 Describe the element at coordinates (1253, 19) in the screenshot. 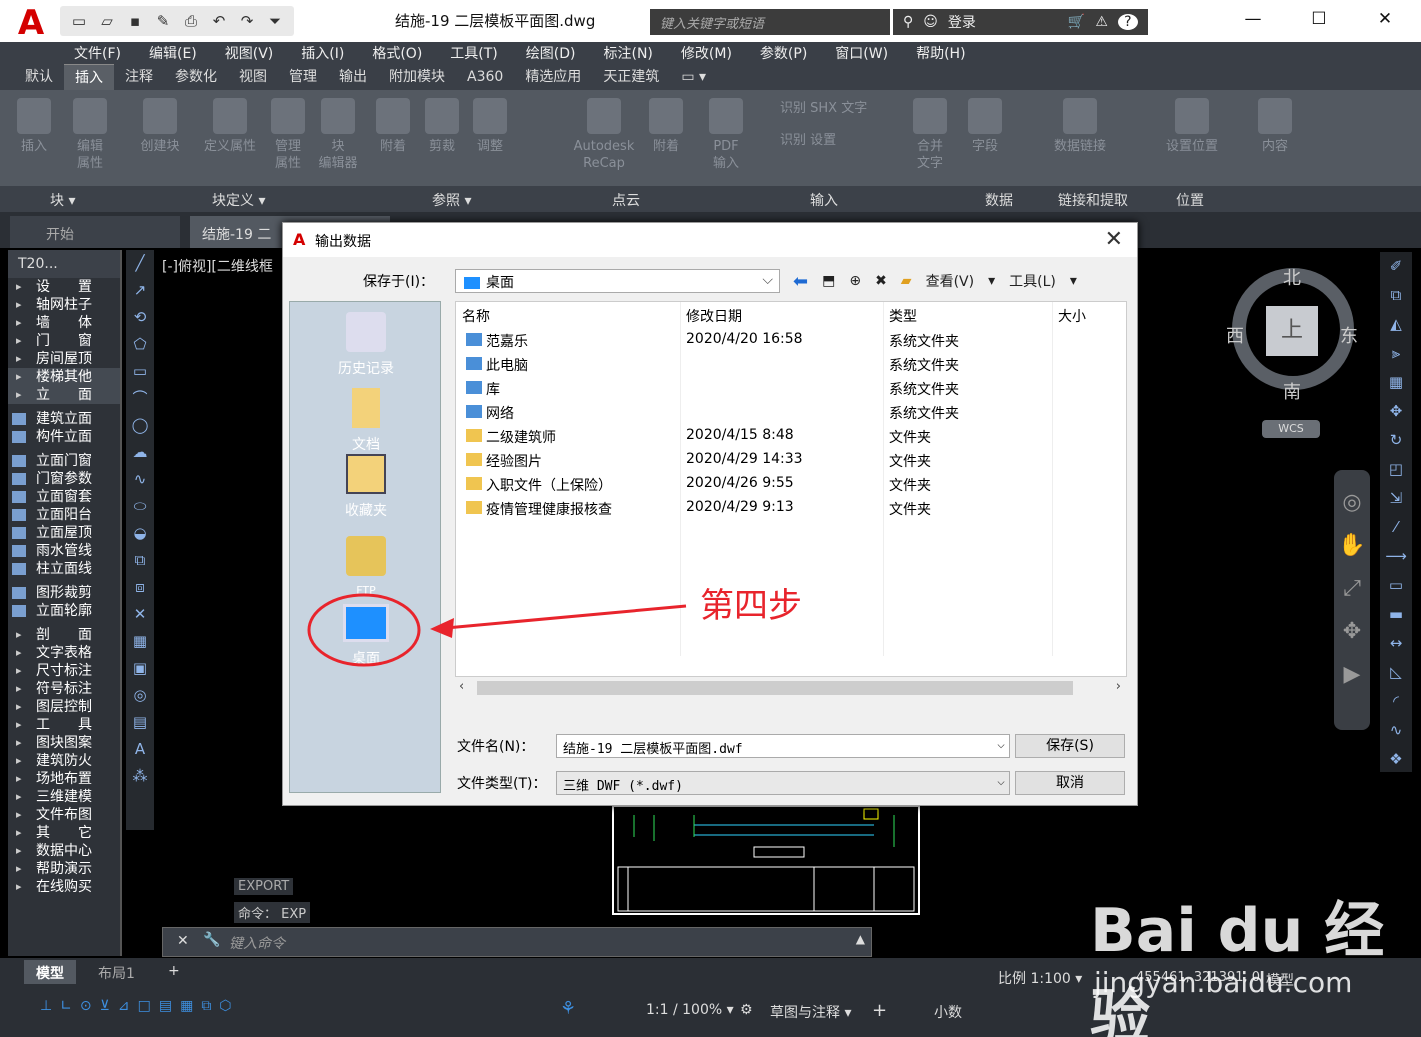

I see `minimize-icon: —` at that location.